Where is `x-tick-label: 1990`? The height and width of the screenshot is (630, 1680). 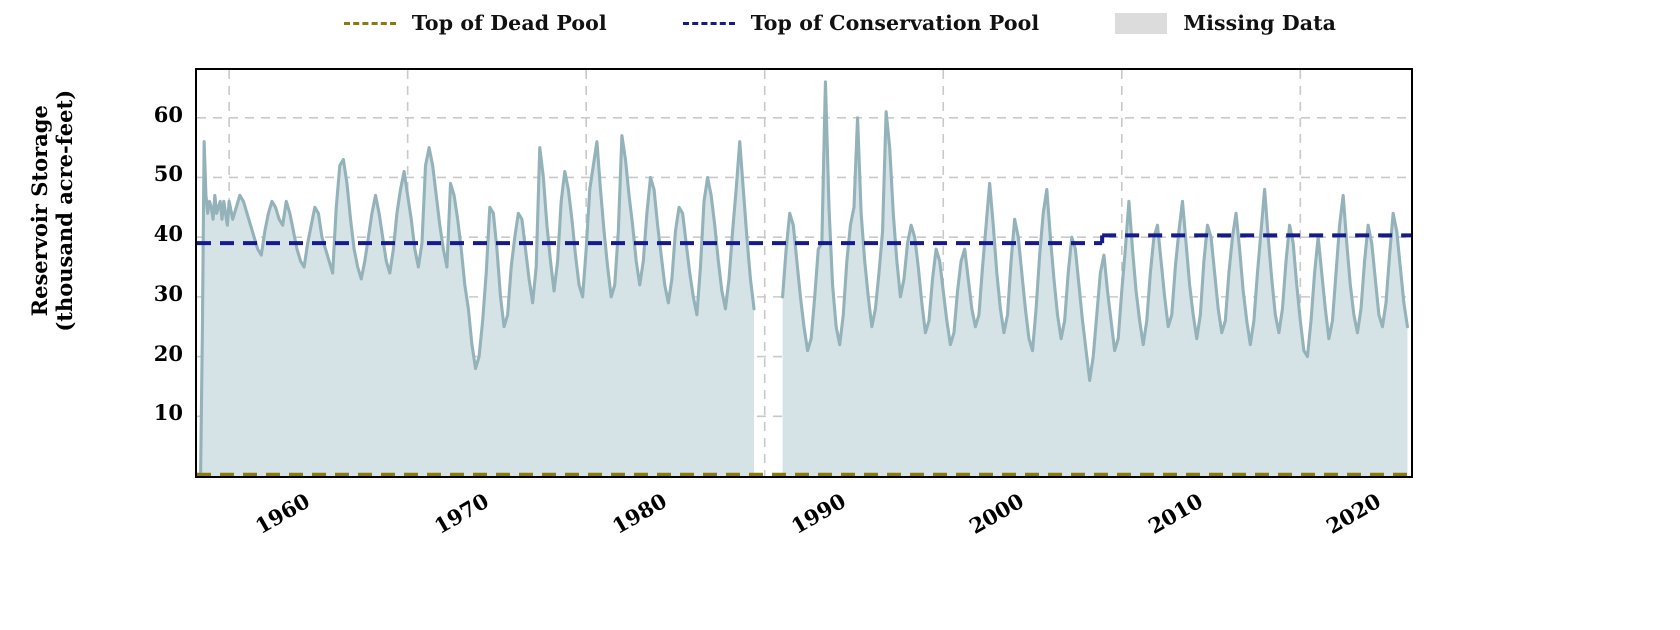
x-tick-label: 1990 is located at coordinates (818, 513).